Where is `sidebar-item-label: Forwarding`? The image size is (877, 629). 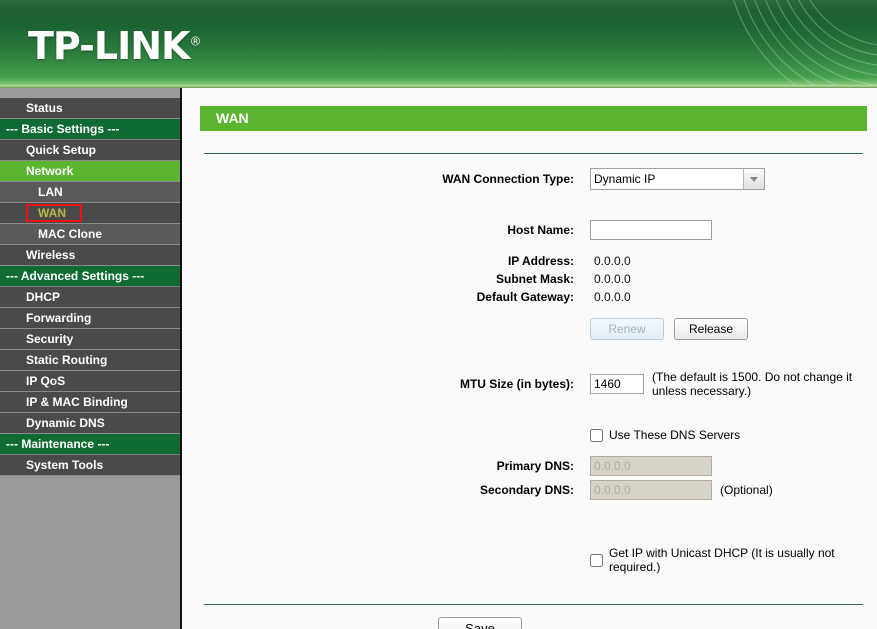
sidebar-item-label: Forwarding is located at coordinates (59, 318).